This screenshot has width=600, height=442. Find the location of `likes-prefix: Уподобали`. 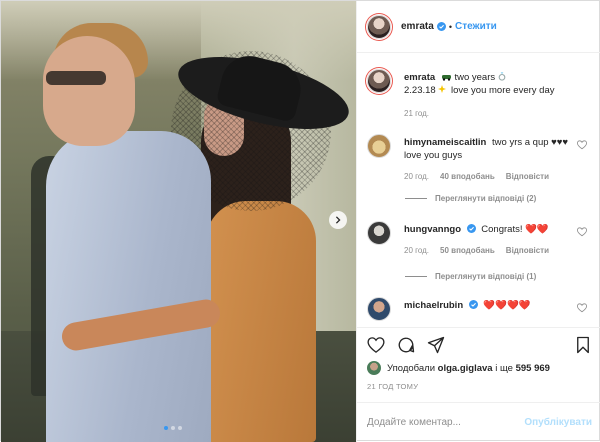

likes-prefix: Уподобали is located at coordinates (411, 368).